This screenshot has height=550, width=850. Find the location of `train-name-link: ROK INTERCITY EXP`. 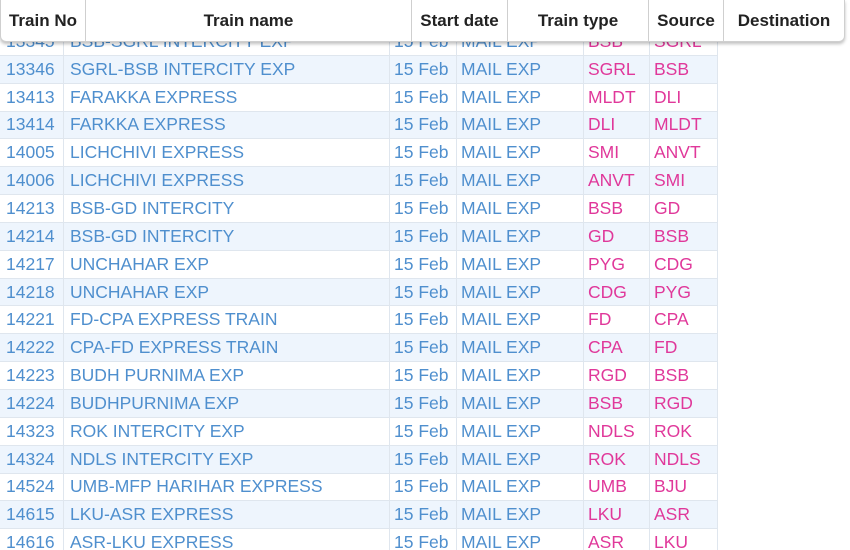

train-name-link: ROK INTERCITY EXP is located at coordinates (227, 431).